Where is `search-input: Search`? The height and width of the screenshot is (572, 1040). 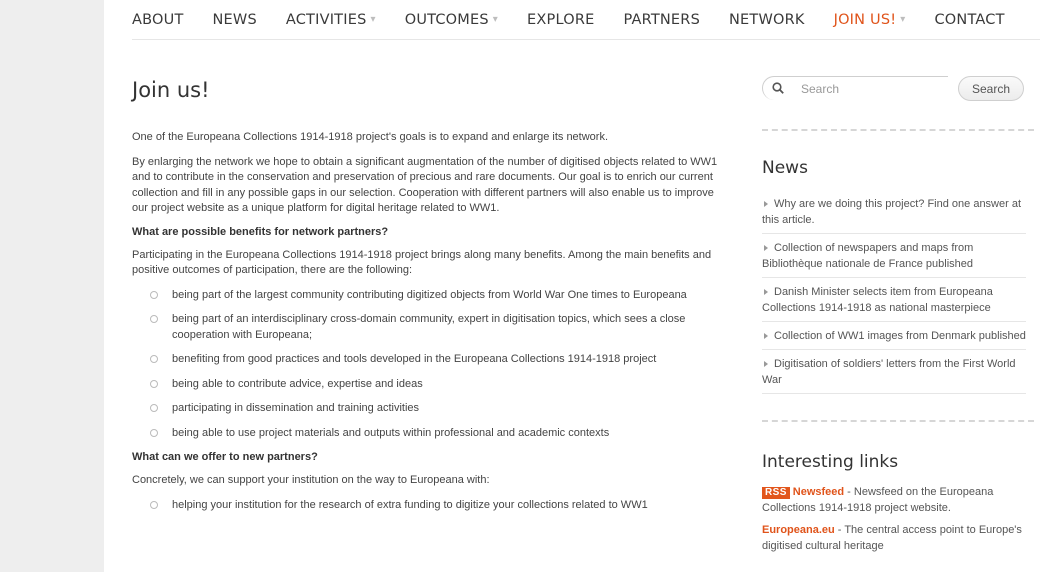
search-input: Search is located at coordinates (855, 88).